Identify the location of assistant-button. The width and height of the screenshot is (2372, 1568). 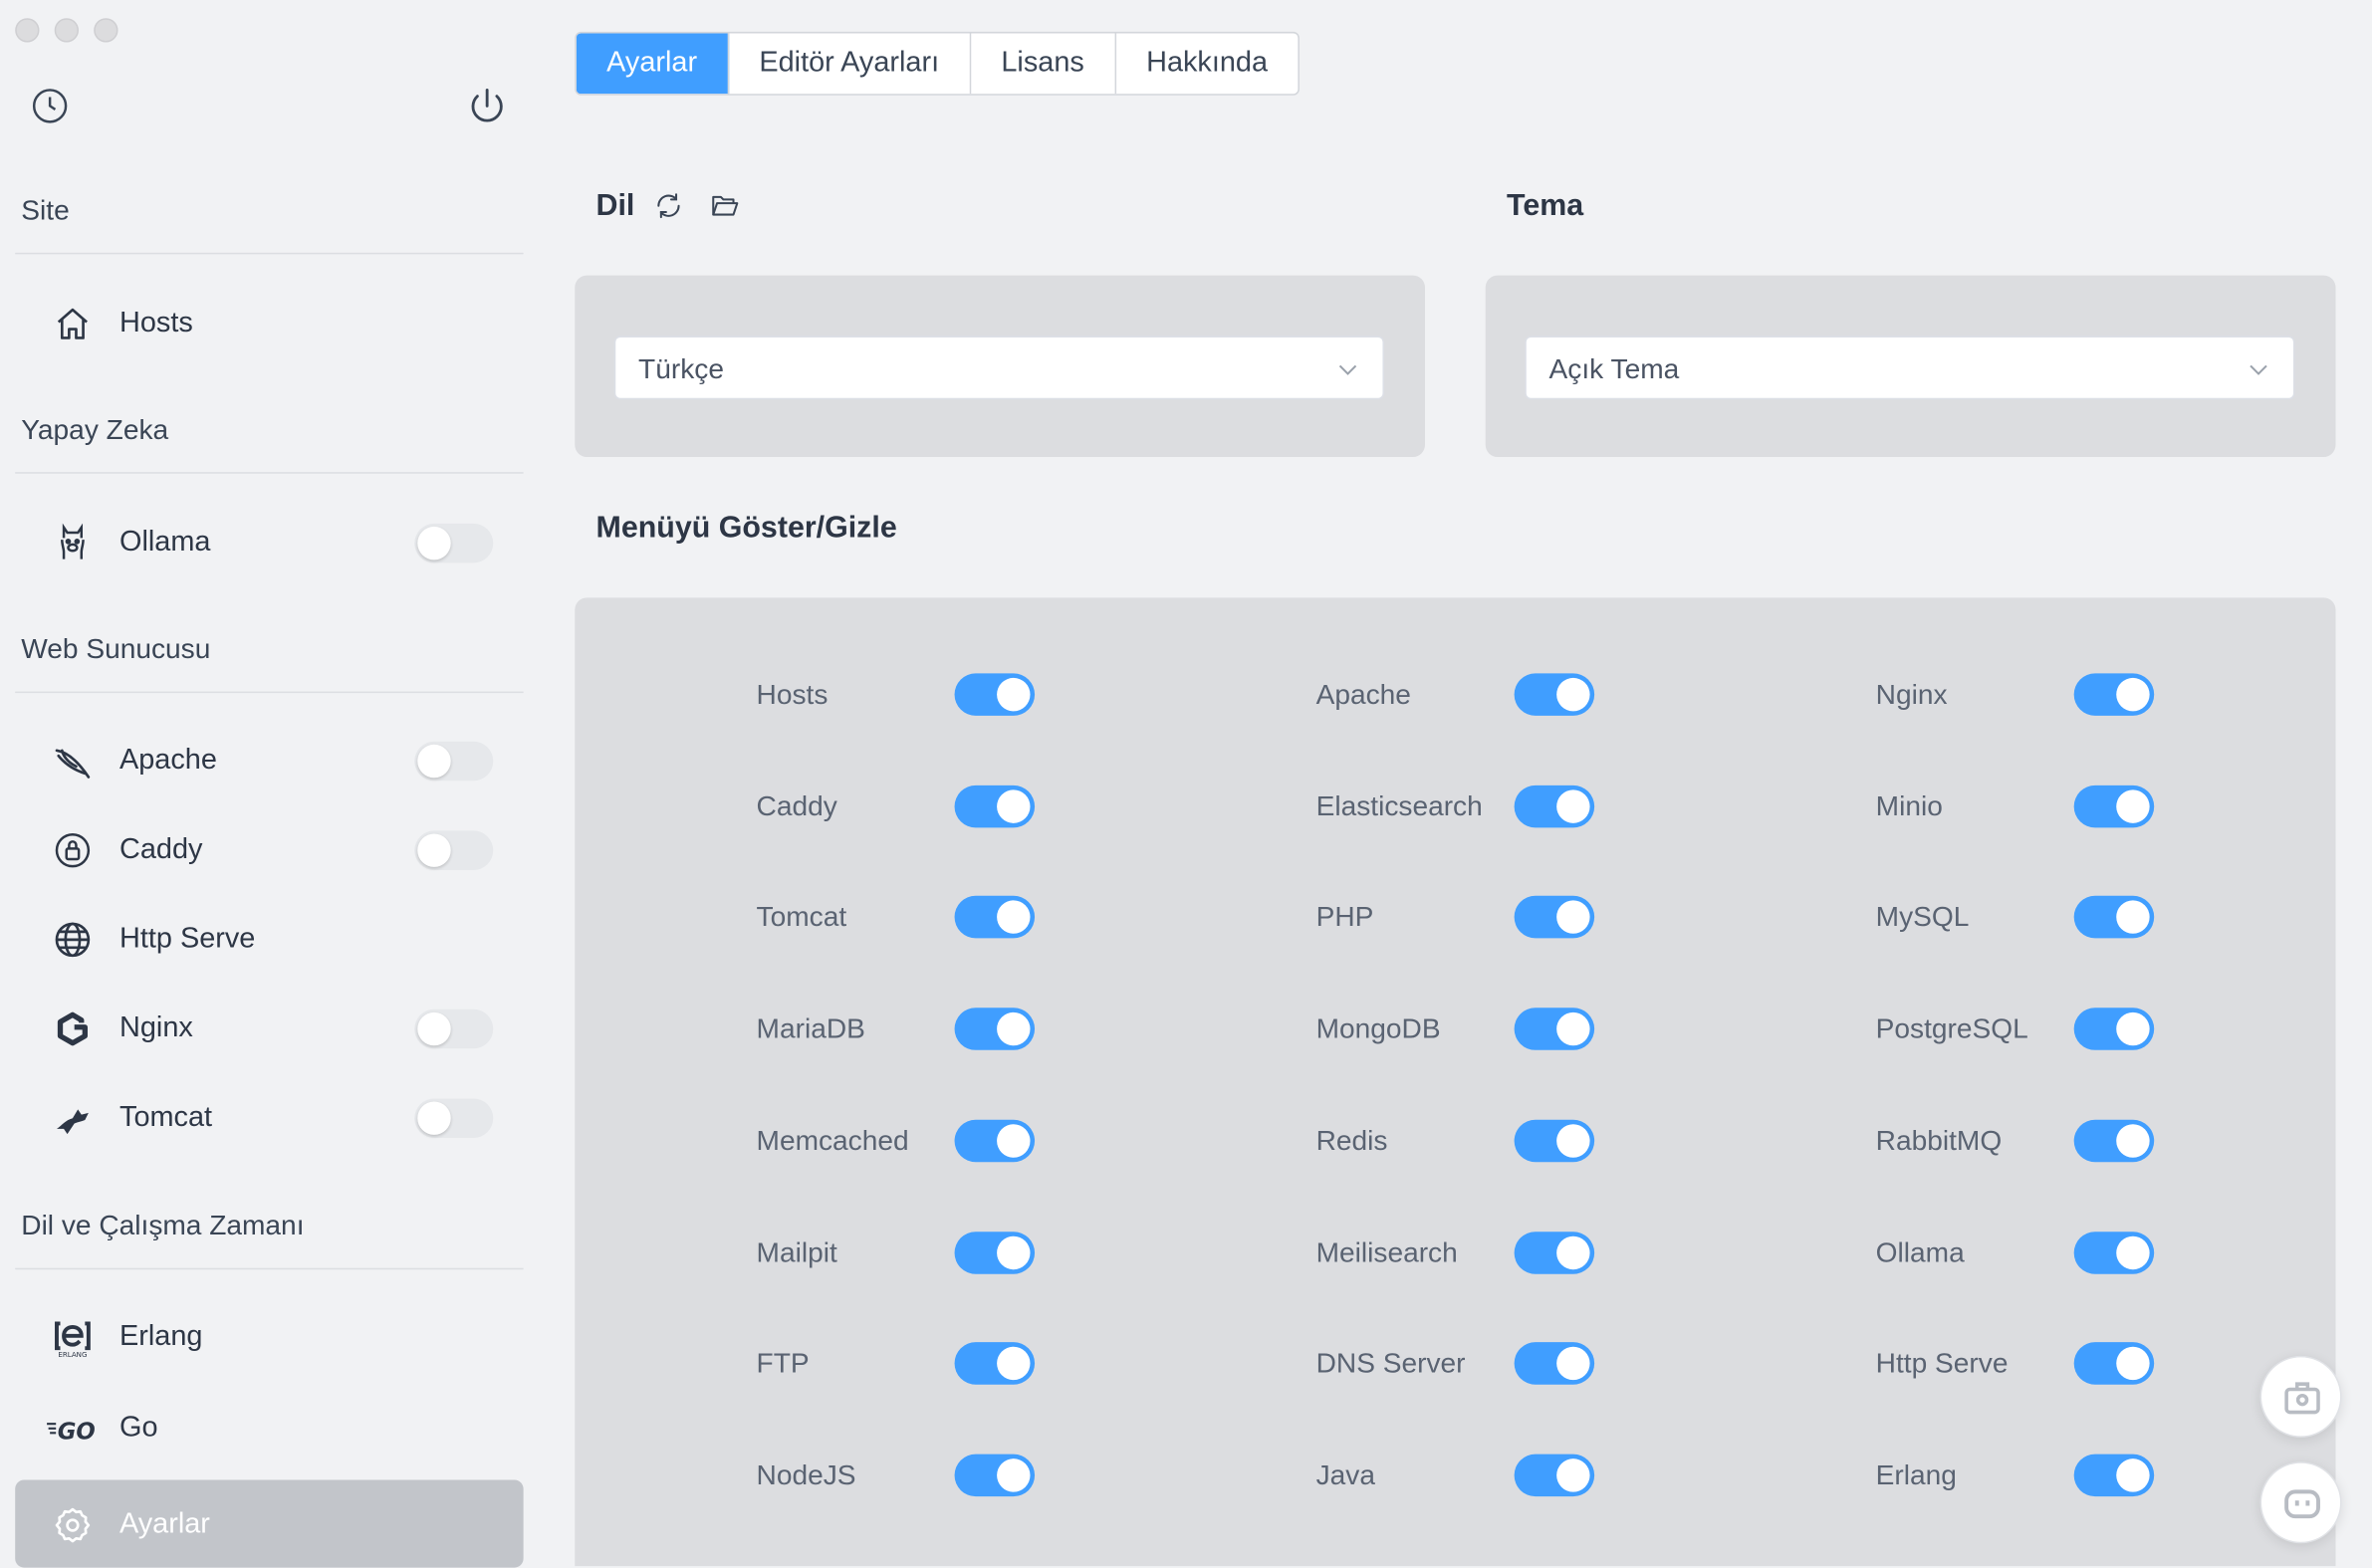
(2301, 1503).